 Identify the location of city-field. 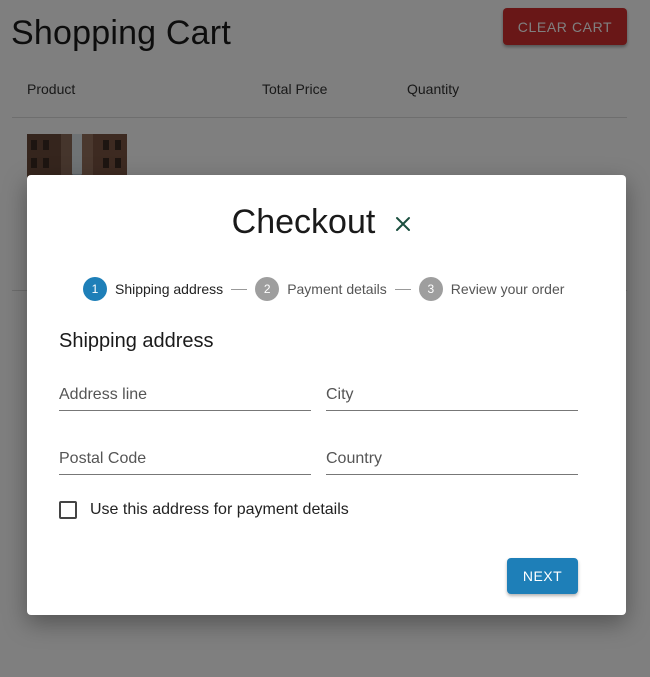
(452, 391).